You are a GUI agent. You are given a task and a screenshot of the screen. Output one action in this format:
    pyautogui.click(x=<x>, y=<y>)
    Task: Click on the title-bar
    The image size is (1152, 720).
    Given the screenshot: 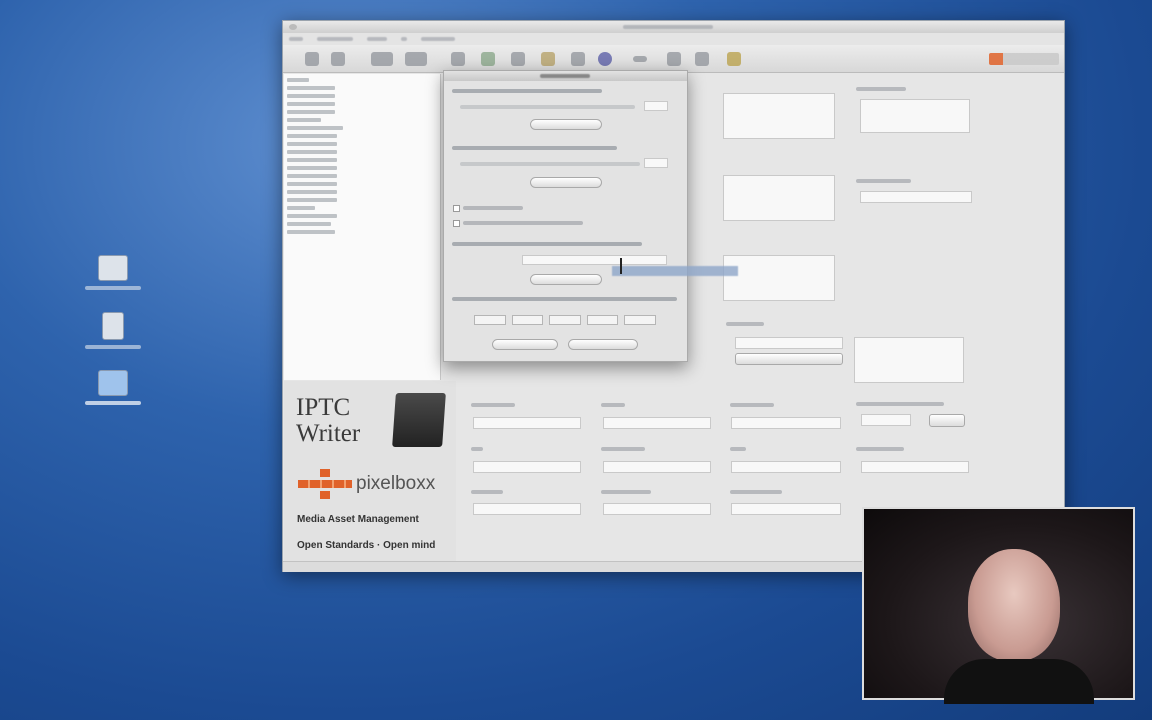 What is the action you would take?
    pyautogui.click(x=673, y=27)
    